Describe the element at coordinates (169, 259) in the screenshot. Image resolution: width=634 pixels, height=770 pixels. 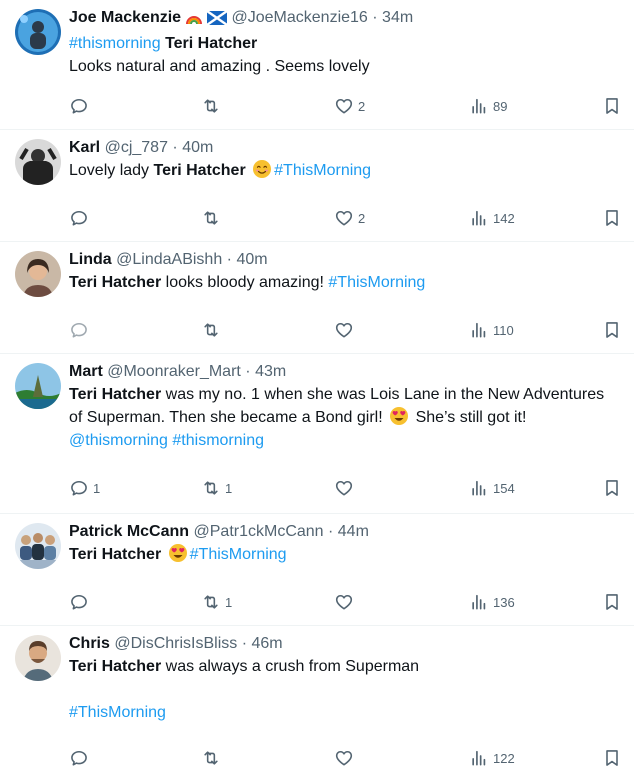
I see `user-handle: @LindaABishh` at that location.